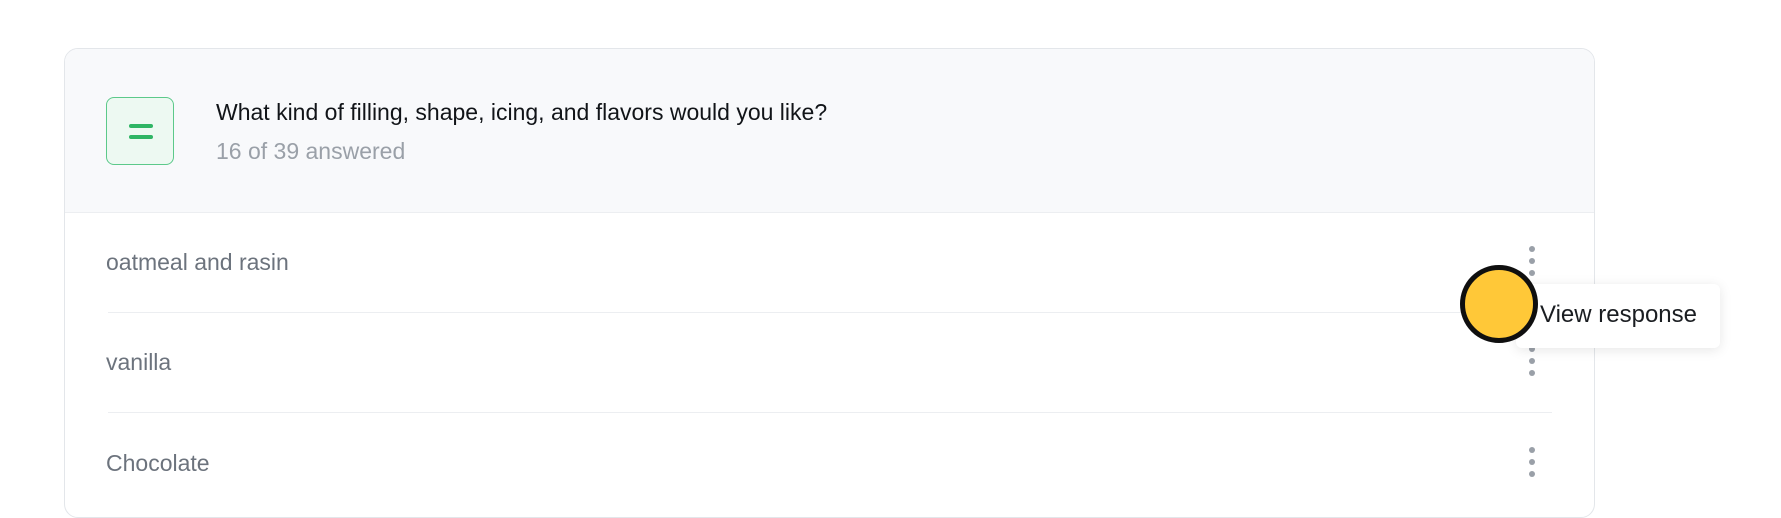 The width and height of the screenshot is (1781, 518). I want to click on cursor-marker, so click(1499, 304).